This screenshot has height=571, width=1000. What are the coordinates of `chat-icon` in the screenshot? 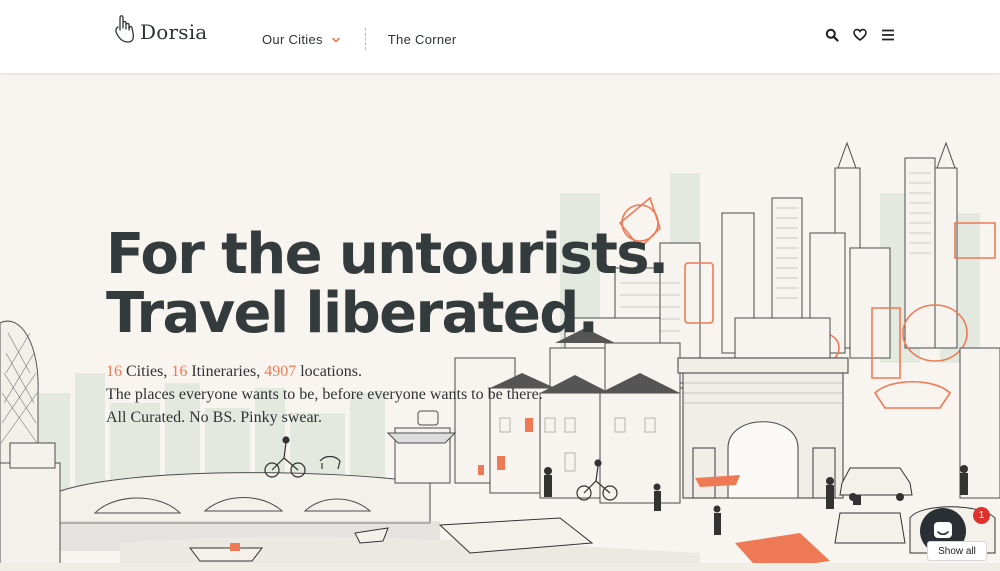 It's located at (943, 530).